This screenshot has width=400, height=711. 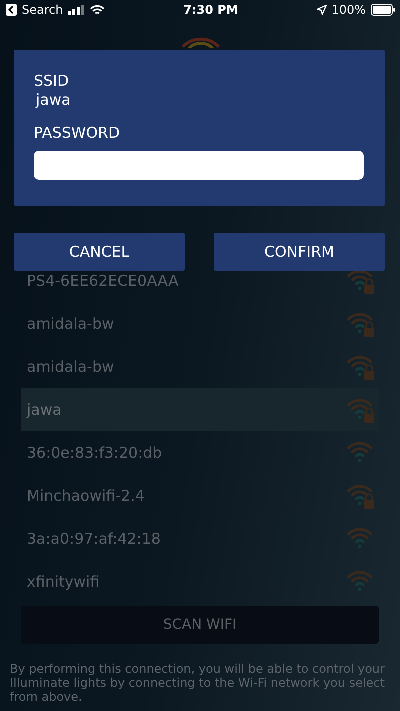 What do you see at coordinates (321, 10) in the screenshot?
I see `location-icon` at bounding box center [321, 10].